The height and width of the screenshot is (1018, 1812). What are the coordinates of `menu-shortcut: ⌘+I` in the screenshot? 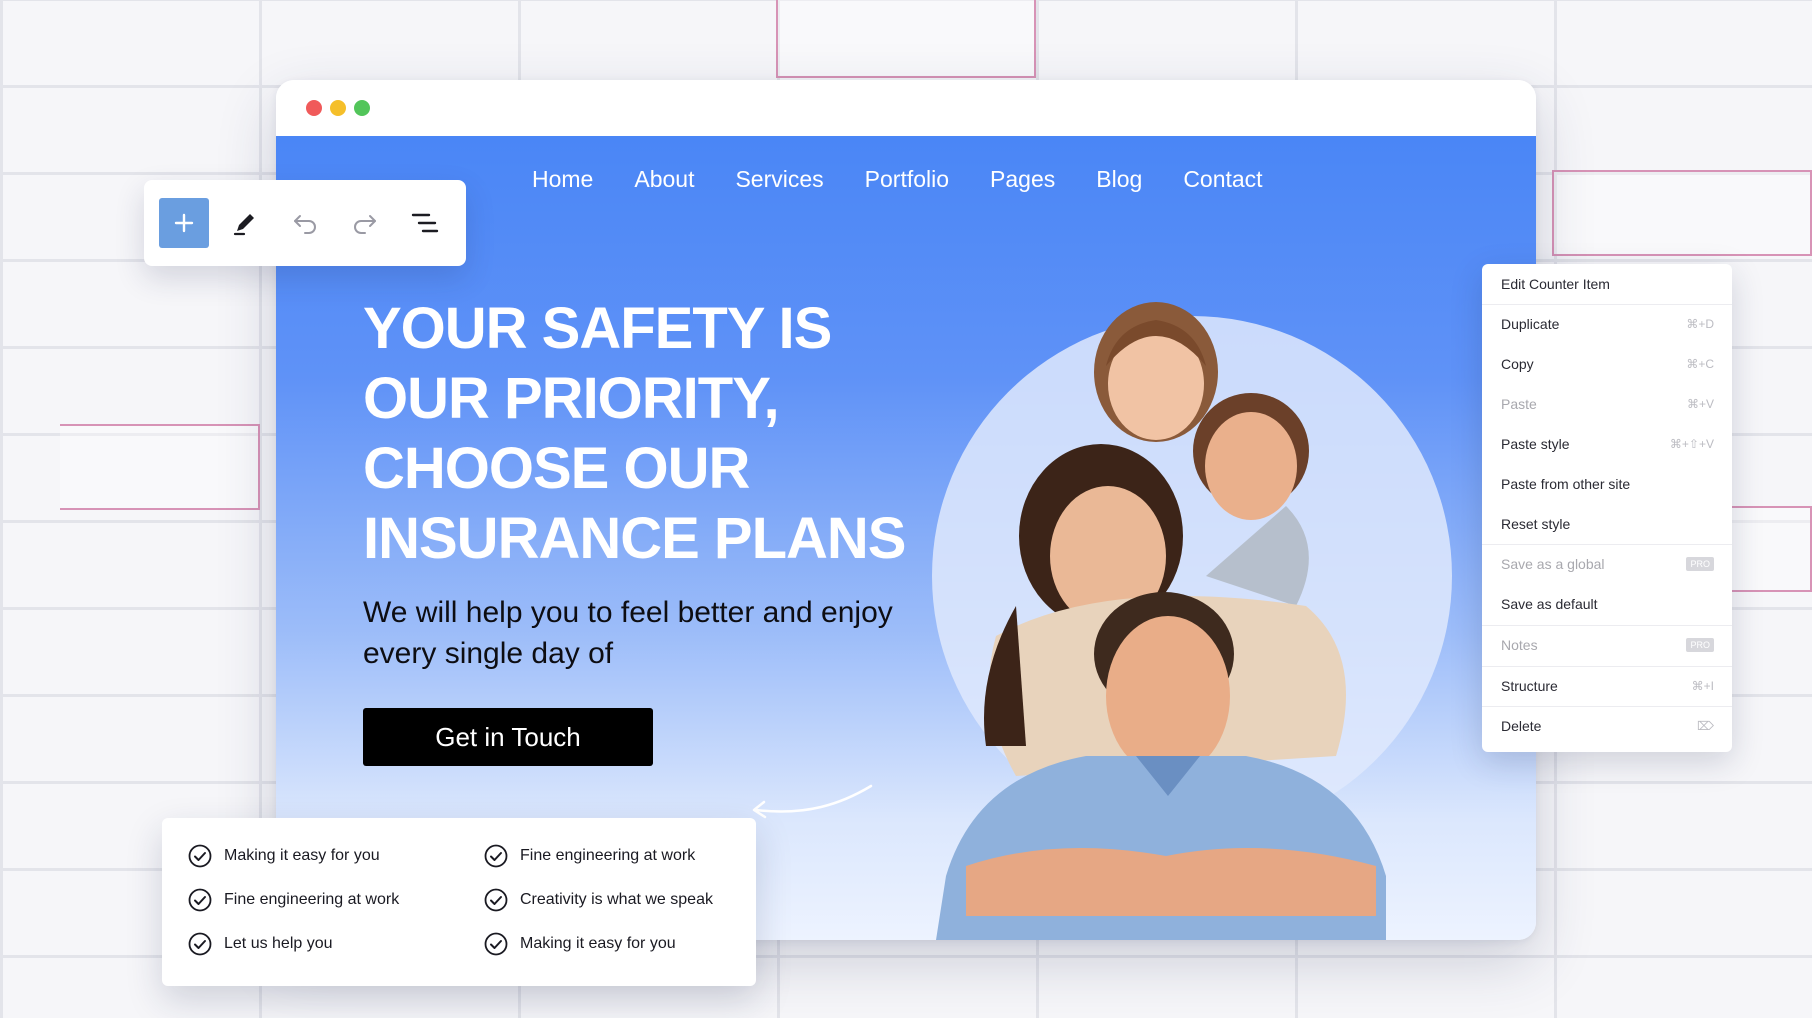 It's located at (1702, 686).